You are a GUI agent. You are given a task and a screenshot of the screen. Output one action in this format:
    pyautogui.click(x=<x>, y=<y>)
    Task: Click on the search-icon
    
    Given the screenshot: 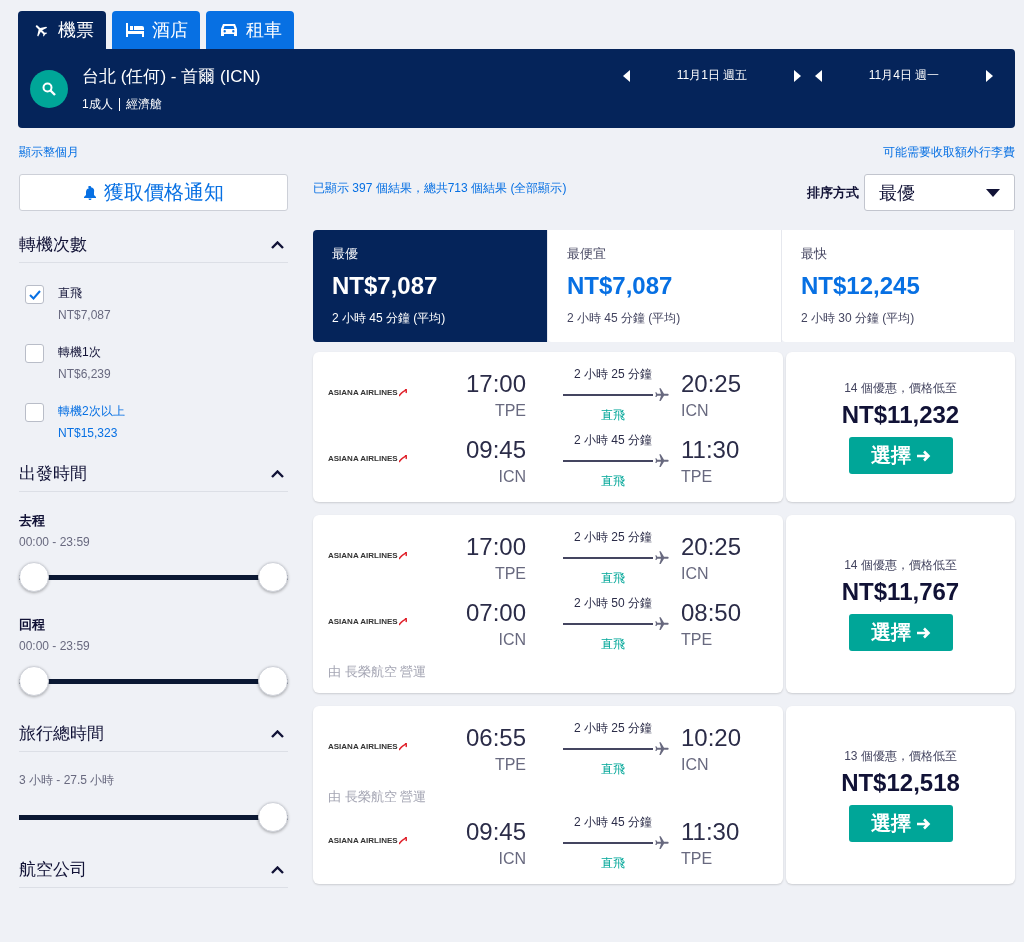 What is the action you would take?
    pyautogui.click(x=49, y=88)
    